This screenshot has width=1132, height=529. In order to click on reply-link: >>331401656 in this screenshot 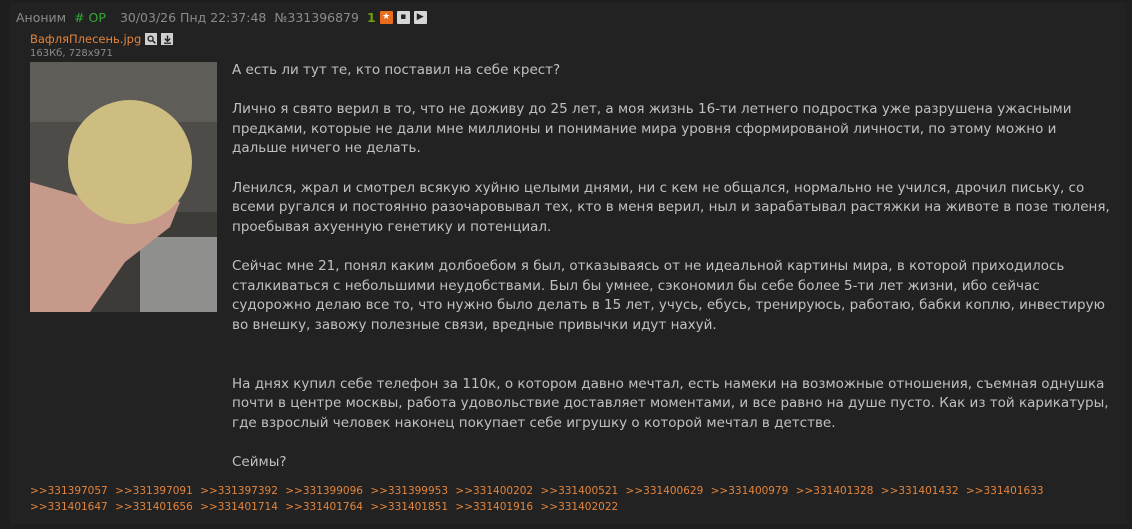, I will do `click(154, 507)`.